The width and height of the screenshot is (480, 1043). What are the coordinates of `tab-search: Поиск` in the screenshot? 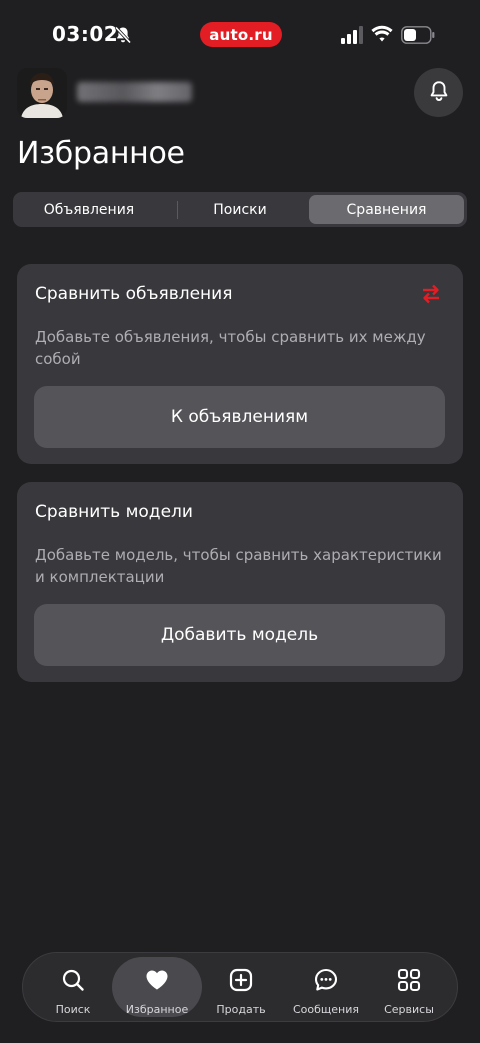 It's located at (73, 987).